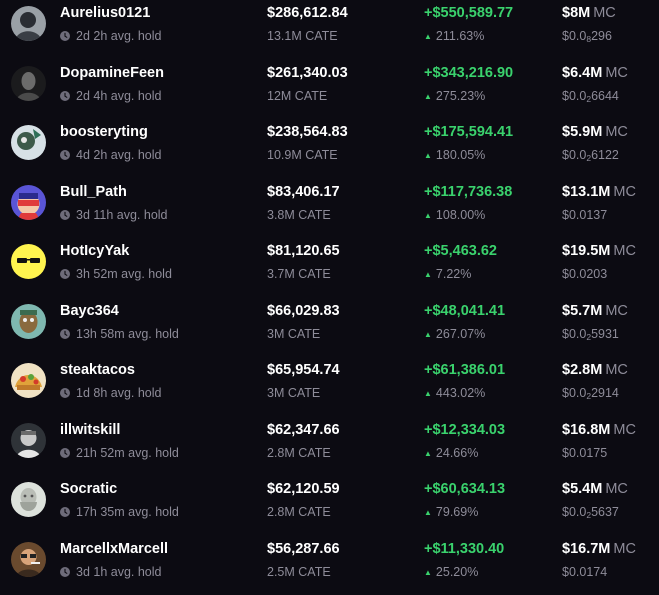 The height and width of the screenshot is (595, 659). I want to click on profit-percent-text: 79.69%, so click(457, 512).